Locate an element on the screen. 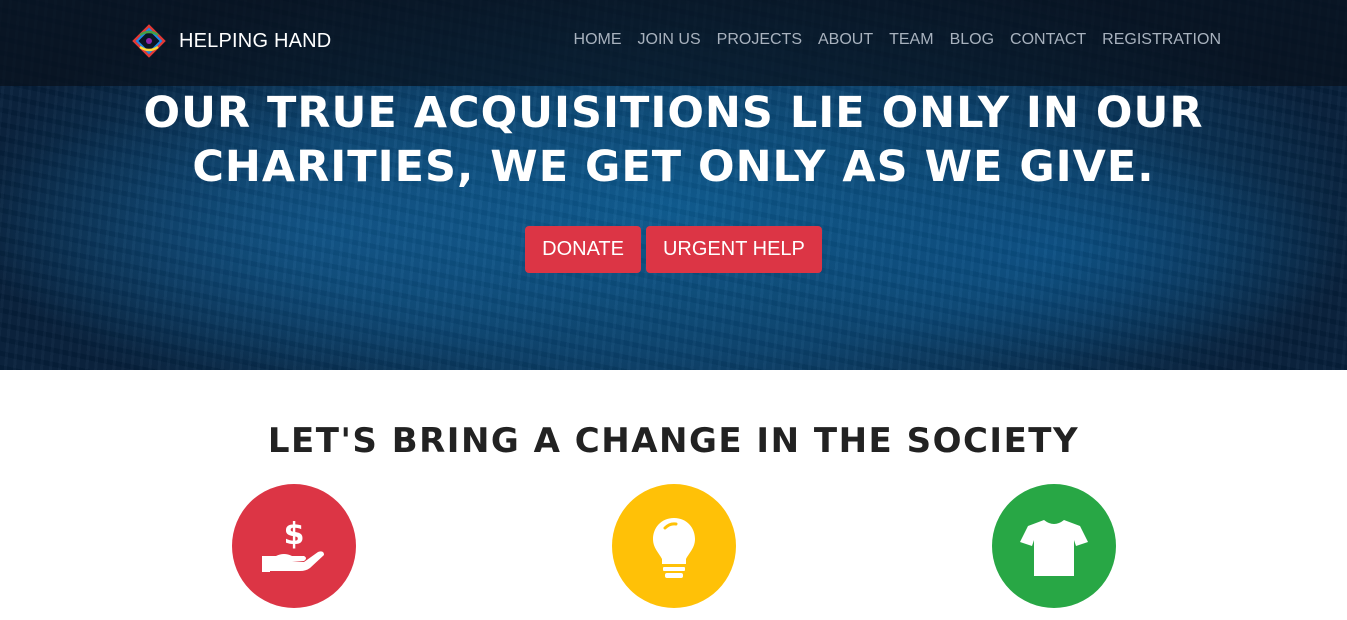 Image resolution: width=1347 pixels, height=620 pixels. donate-button: DONATE is located at coordinates (583, 249).